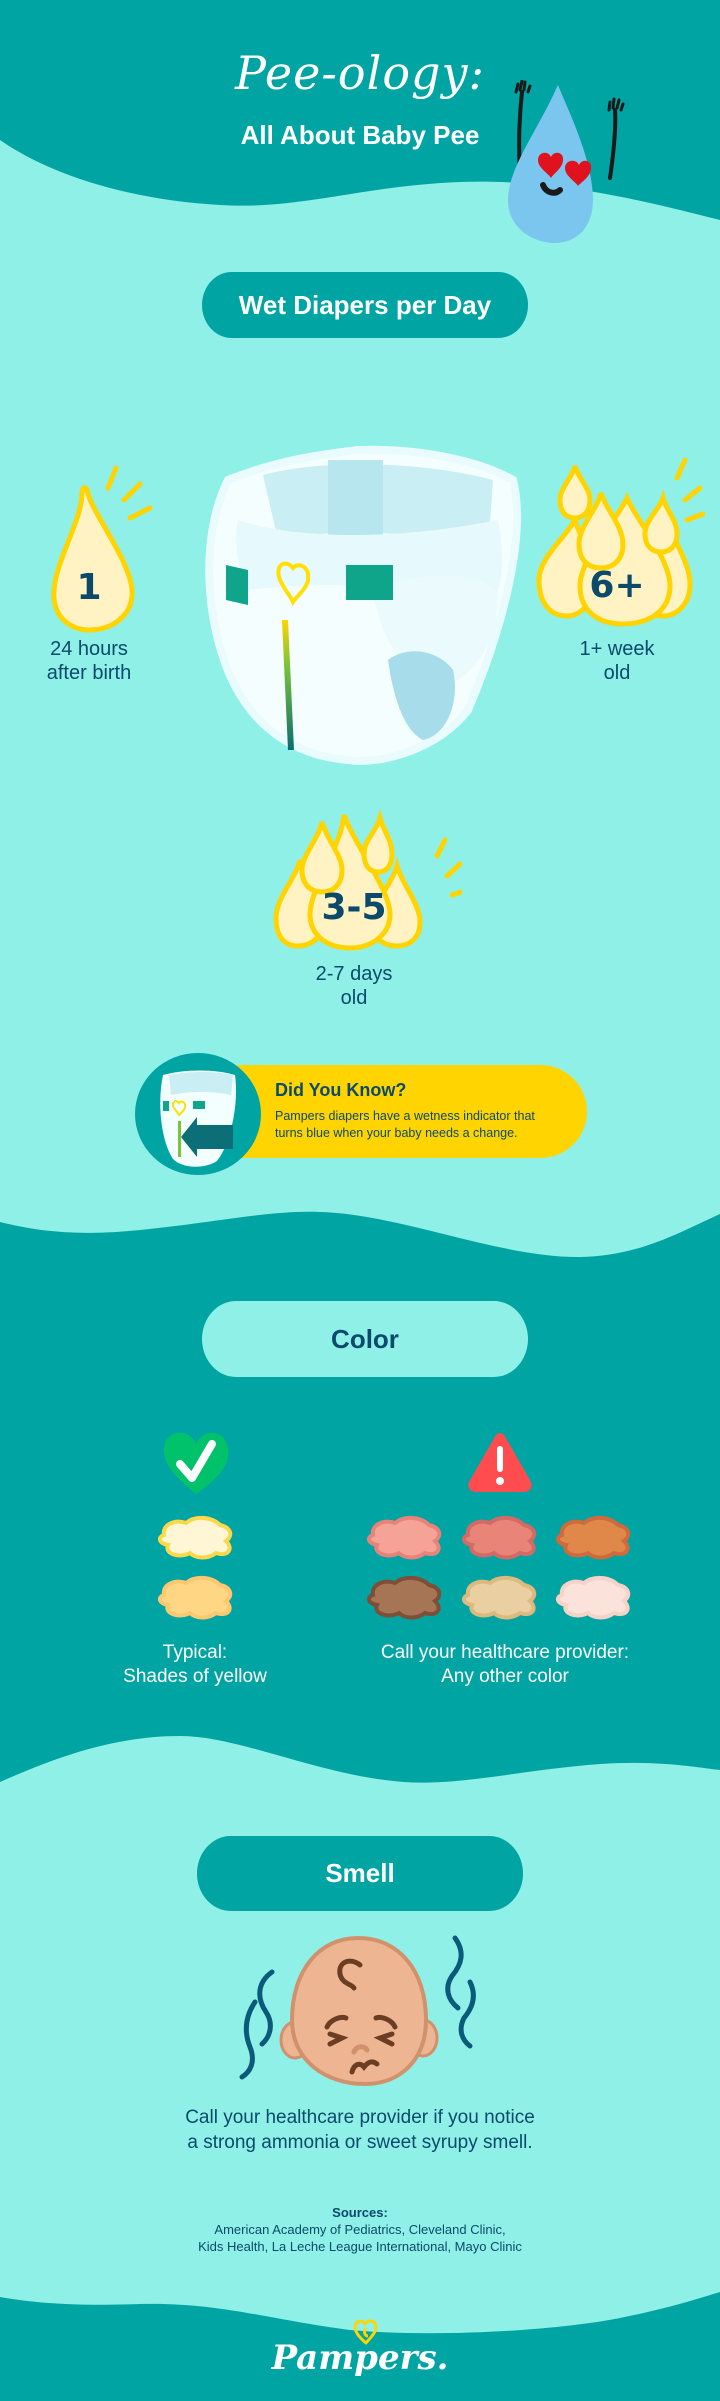  I want to click on stage-6-count: 6+, so click(617, 585).